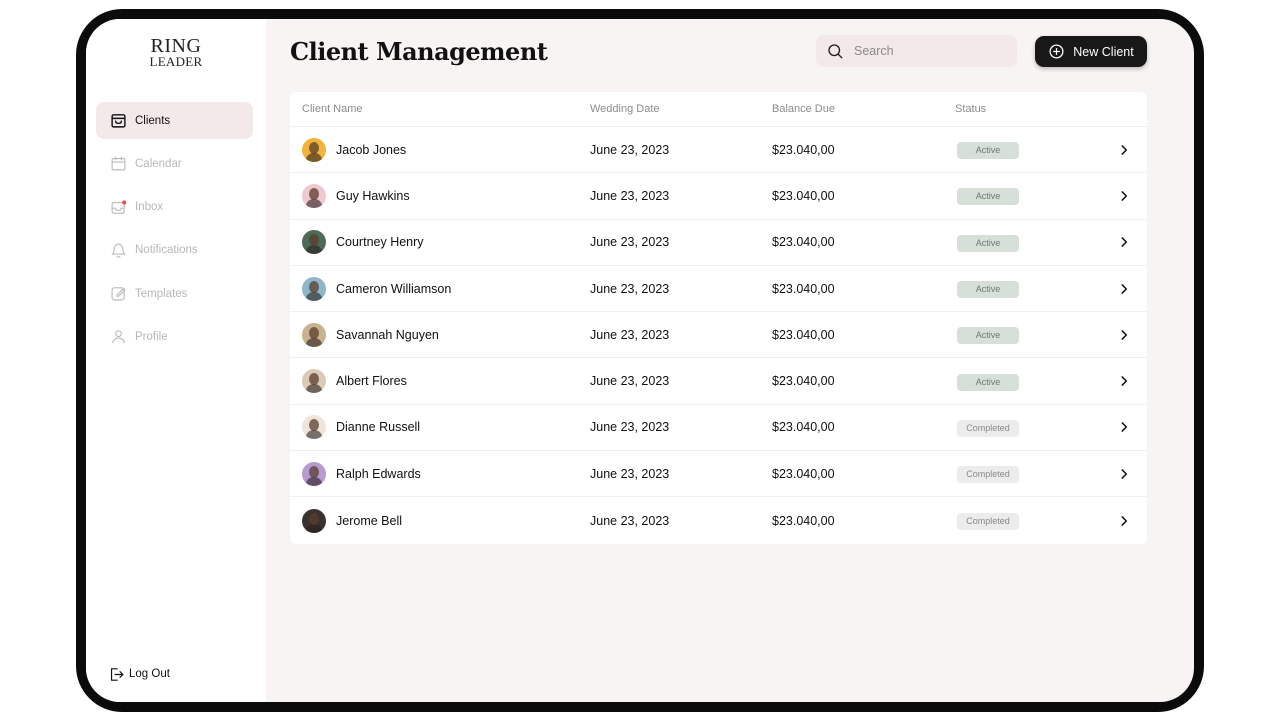 This screenshot has width=1280, height=720. Describe the element at coordinates (373, 195) in the screenshot. I see `client-name: Guy Hawkins` at that location.